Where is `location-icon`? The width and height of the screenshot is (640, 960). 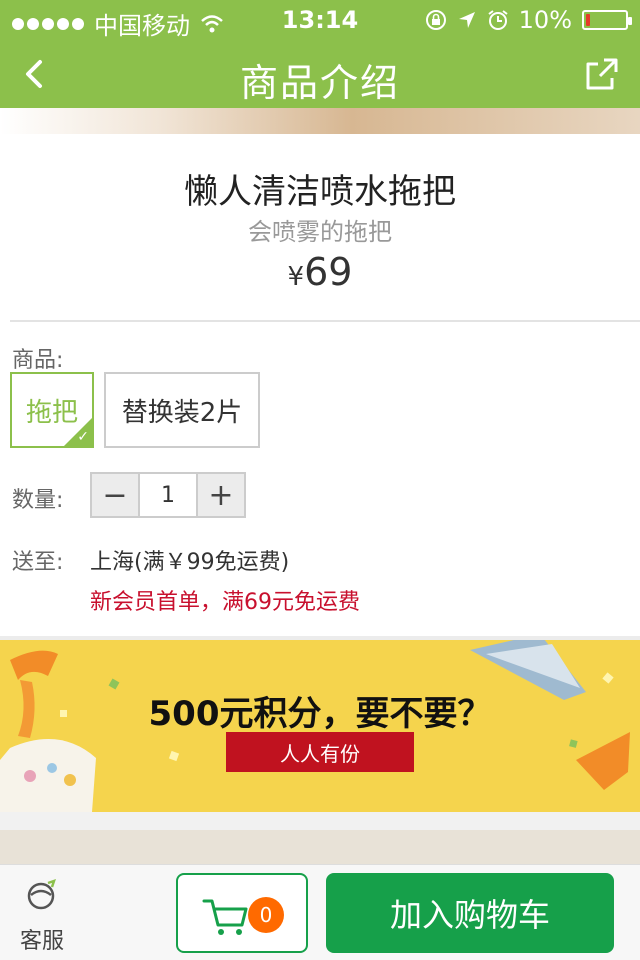 location-icon is located at coordinates (466, 20).